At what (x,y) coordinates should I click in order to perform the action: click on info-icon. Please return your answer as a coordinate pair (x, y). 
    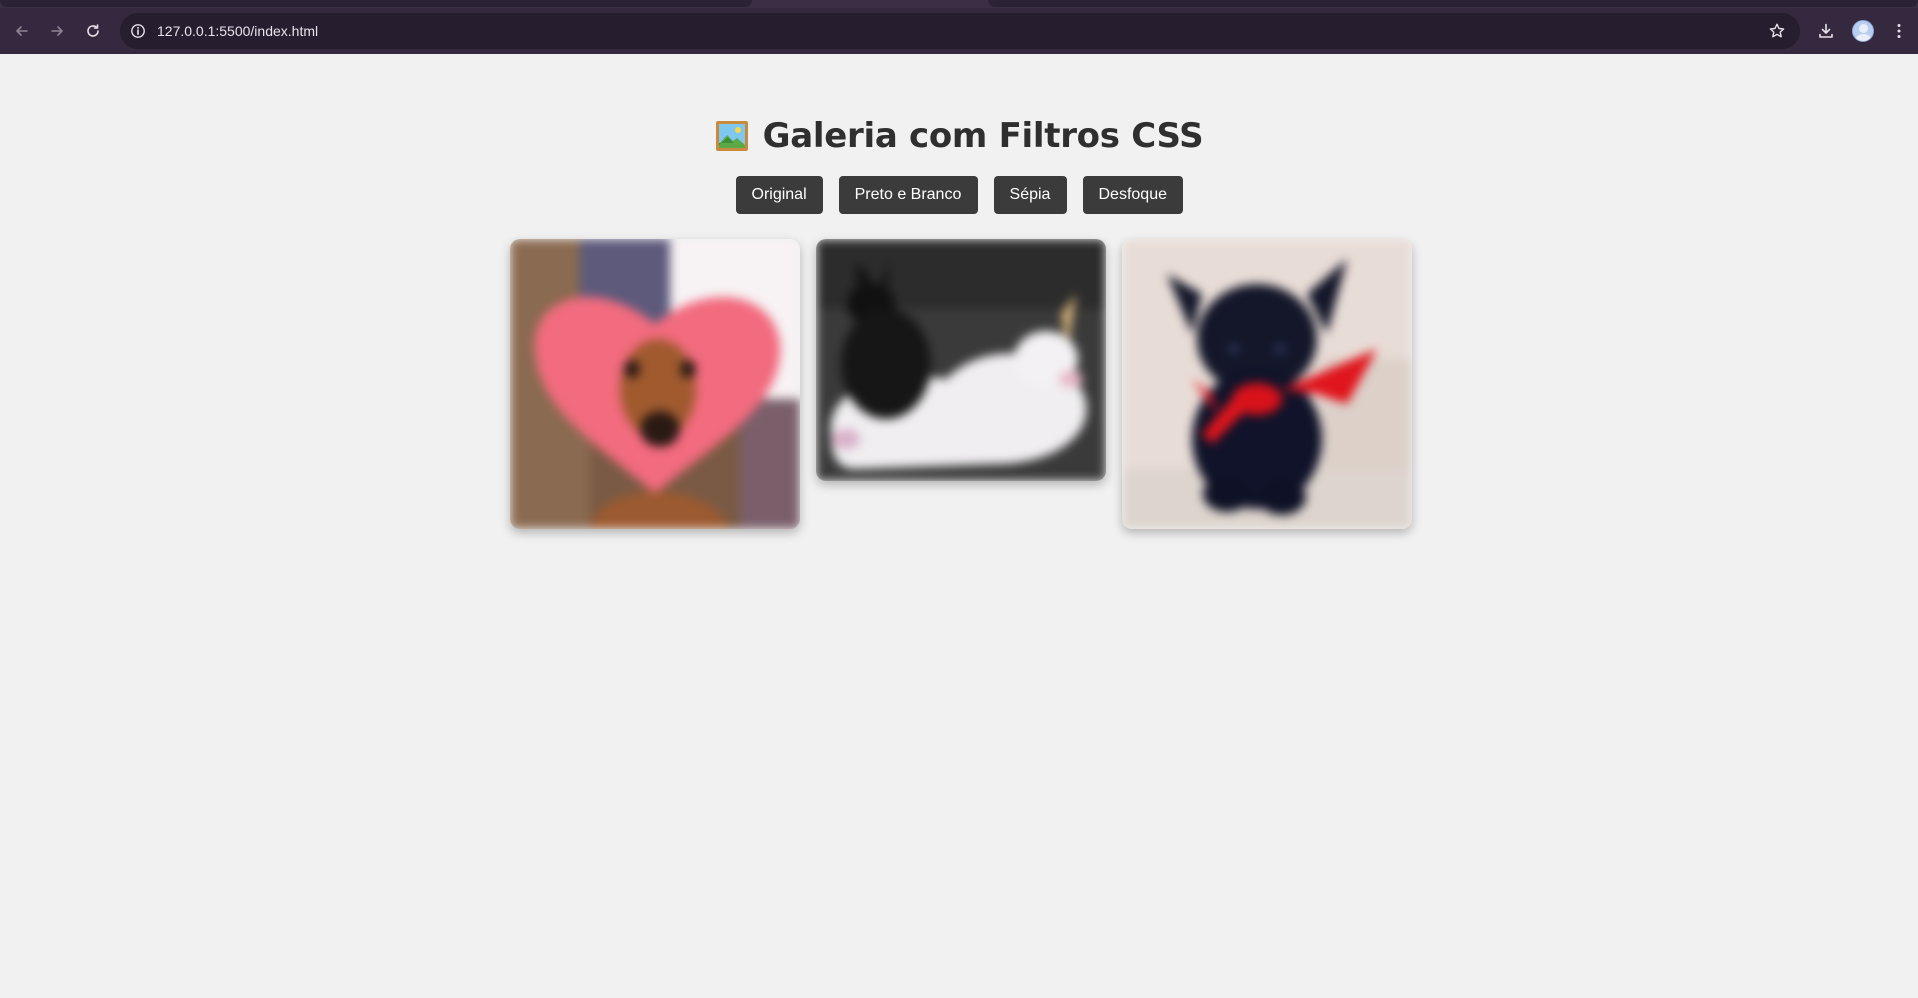
    Looking at the image, I should click on (138, 31).